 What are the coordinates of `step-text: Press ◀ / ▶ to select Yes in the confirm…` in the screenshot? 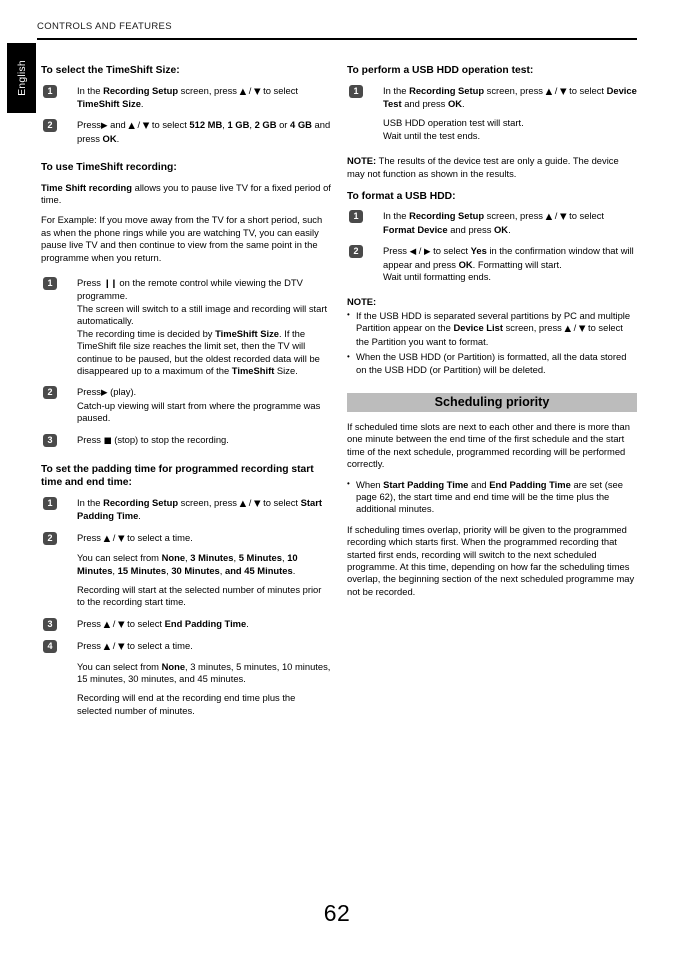 It's located at (508, 264).